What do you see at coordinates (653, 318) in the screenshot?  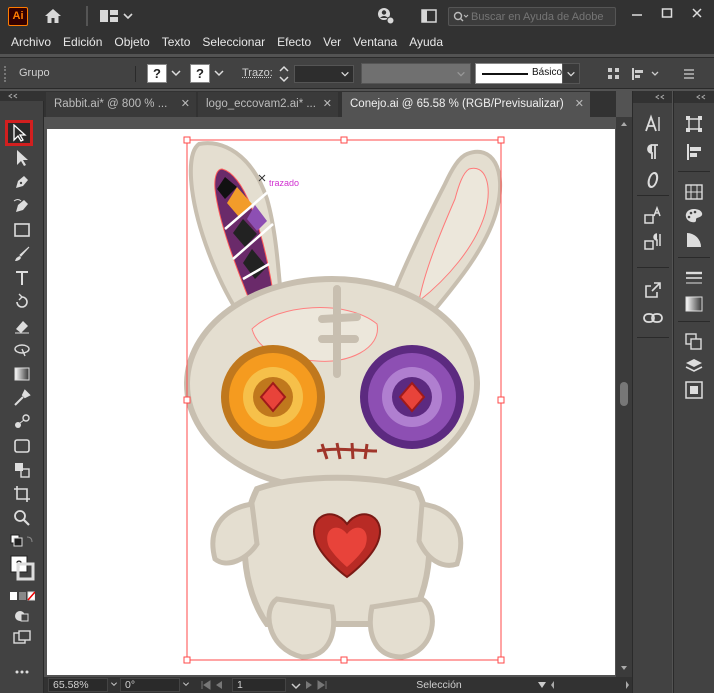 I see `links-panel-icon` at bounding box center [653, 318].